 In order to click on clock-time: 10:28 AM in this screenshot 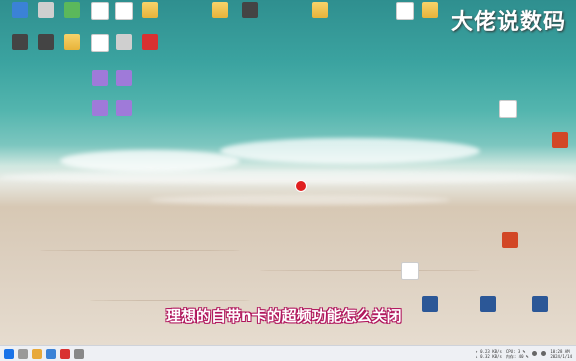, I will do `click(560, 351)`.